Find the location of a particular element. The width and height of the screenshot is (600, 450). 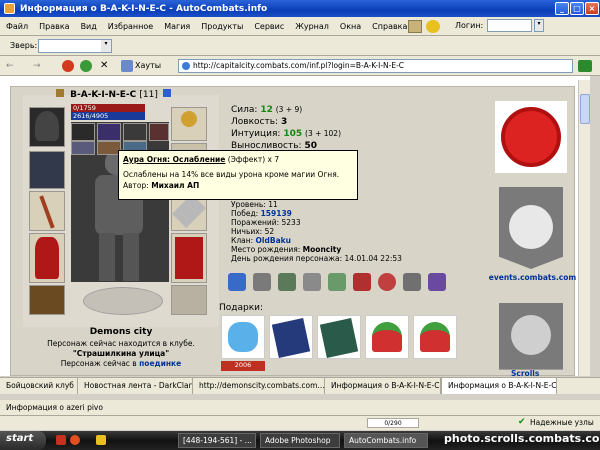

stat-intuition-extra: (3 + 102) is located at coordinates (323, 133).